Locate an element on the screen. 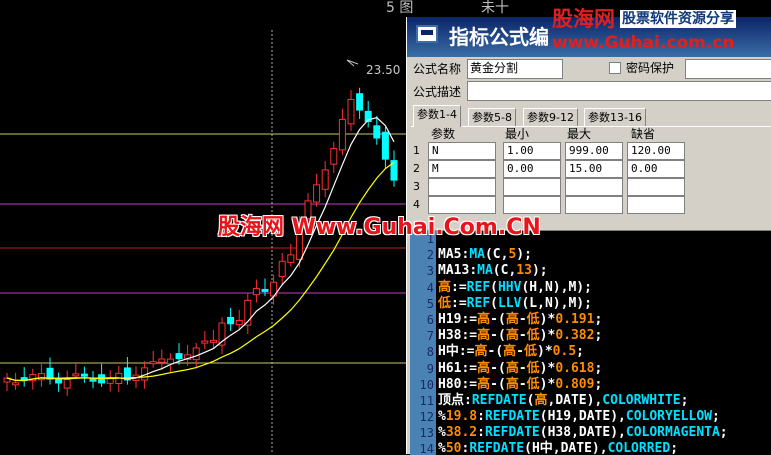  param-name-cell: N is located at coordinates (462, 151).